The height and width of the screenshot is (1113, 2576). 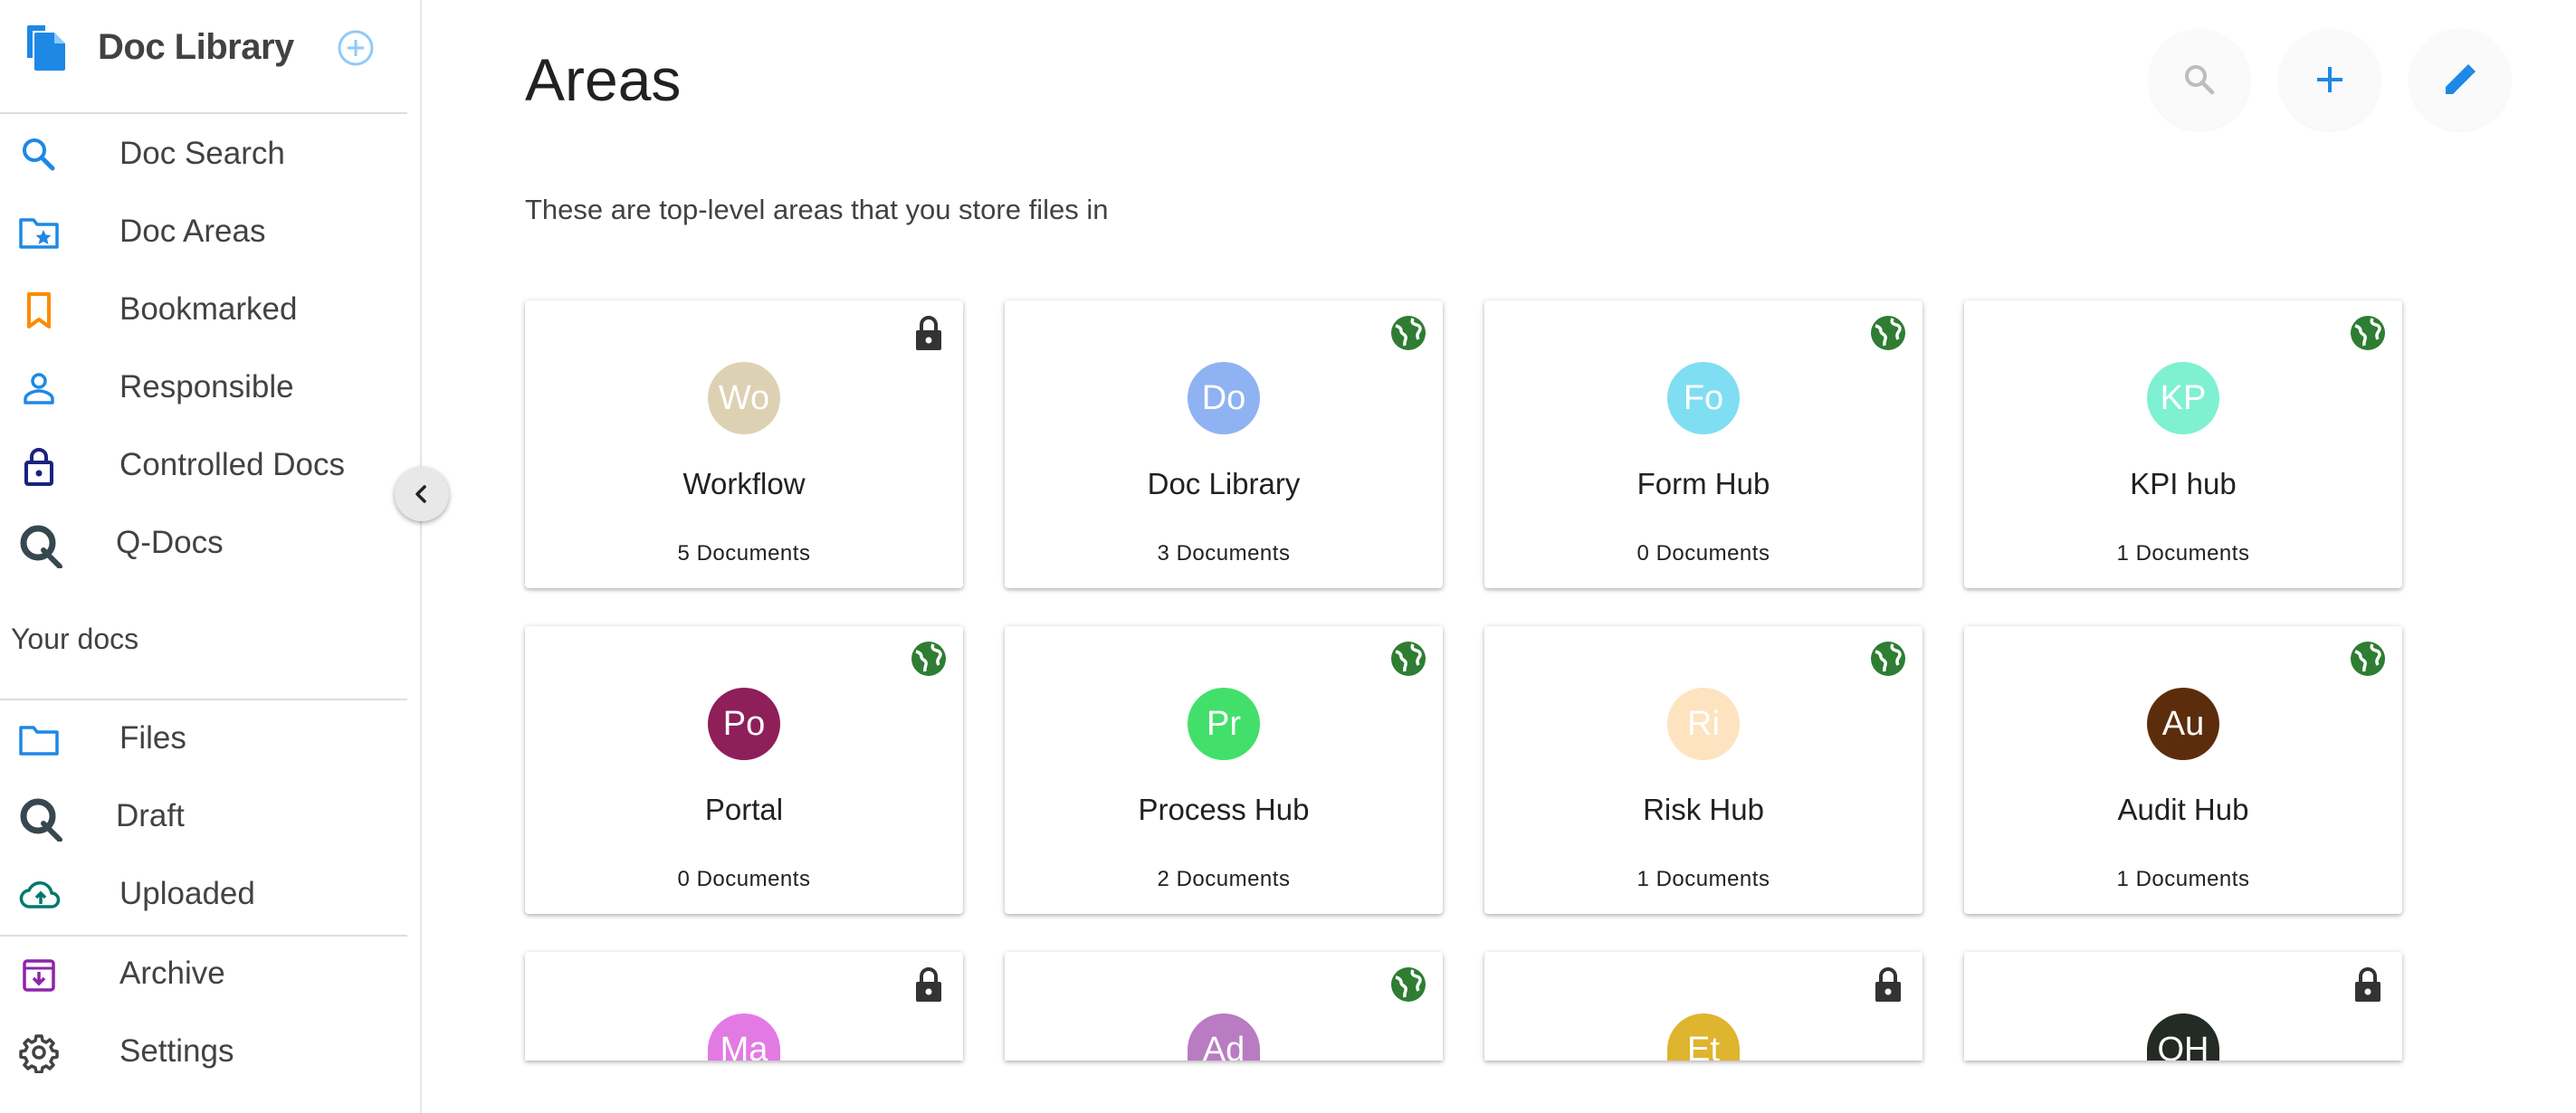 I want to click on sidebar-item-label: Responsible, so click(x=207, y=386).